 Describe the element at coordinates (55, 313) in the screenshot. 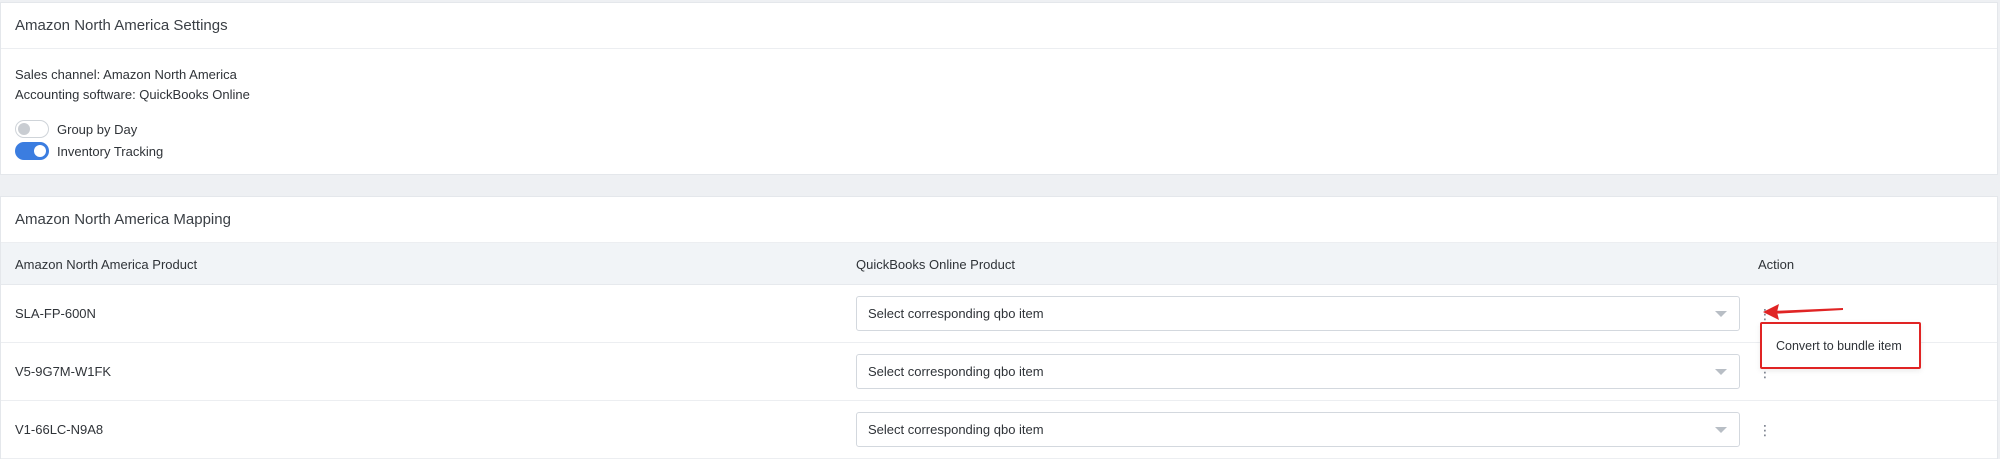

I see `product-sku: SLA-FP-600N` at that location.